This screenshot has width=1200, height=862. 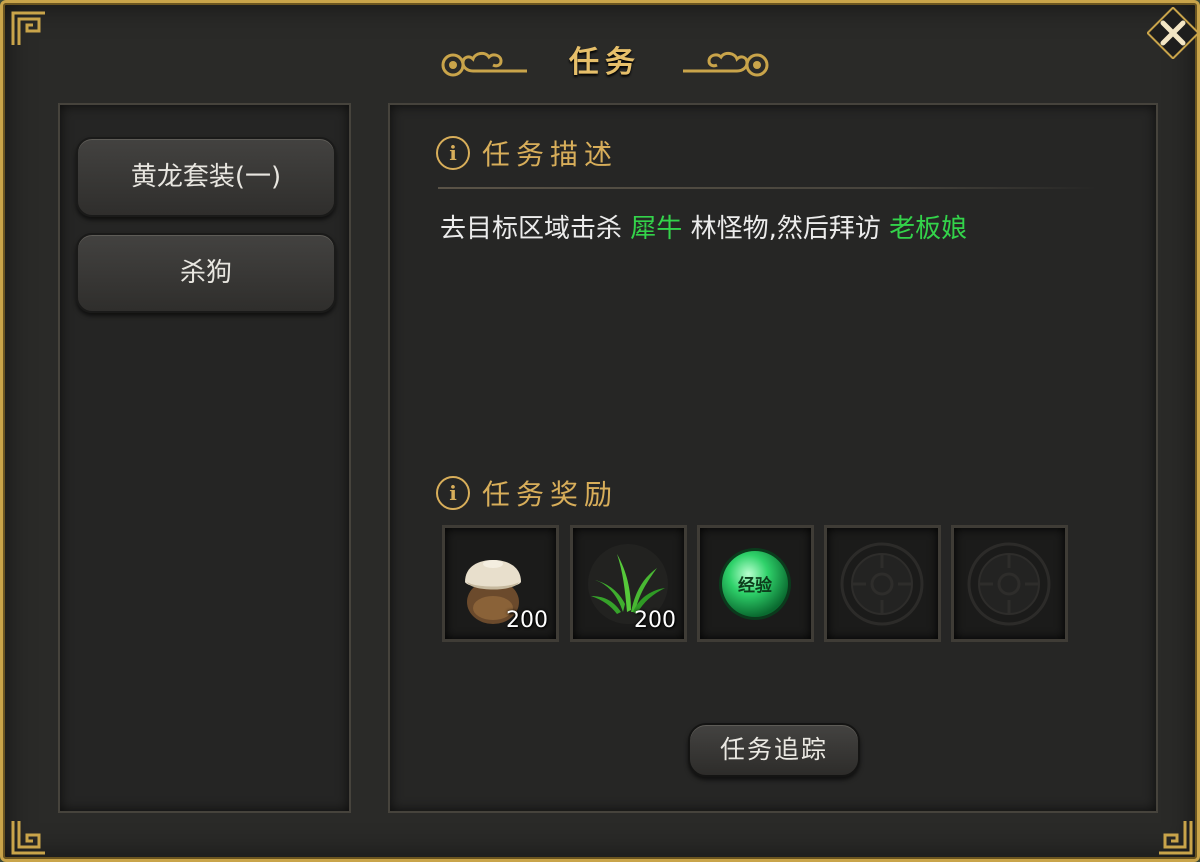 I want to click on track-quest-button: 任务追踪, so click(x=774, y=750).